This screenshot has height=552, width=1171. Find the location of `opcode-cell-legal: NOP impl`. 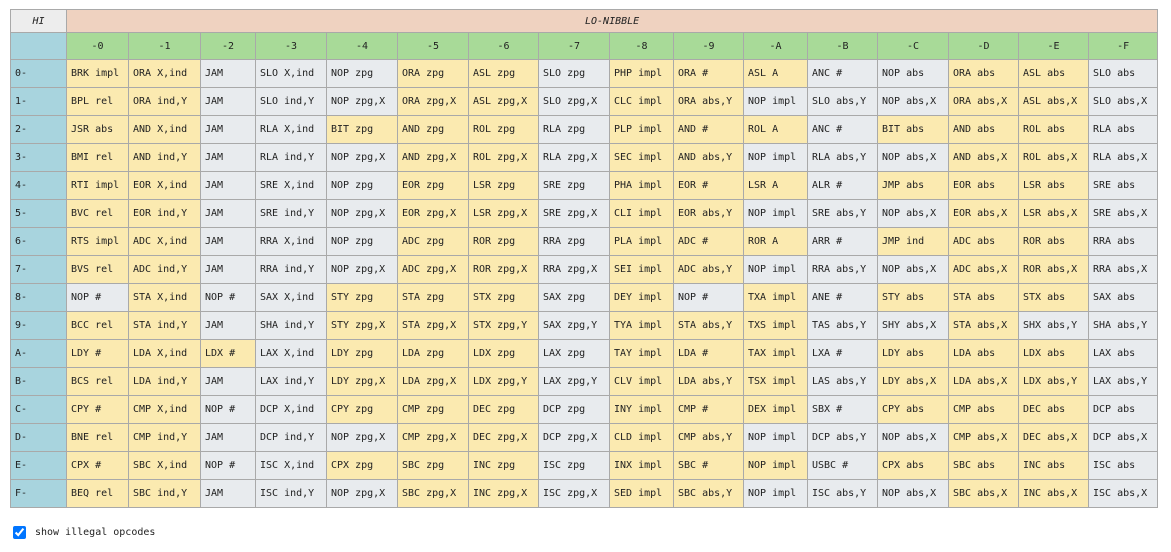

opcode-cell-legal: NOP impl is located at coordinates (775, 465).